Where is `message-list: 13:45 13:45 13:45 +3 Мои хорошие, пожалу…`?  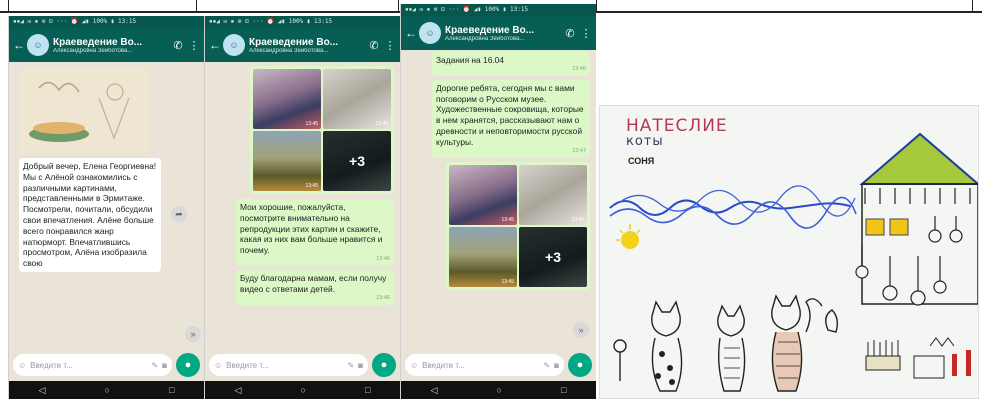 message-list: 13:45 13:45 13:45 +3 Мои хорошие, пожалу… is located at coordinates (302, 203).